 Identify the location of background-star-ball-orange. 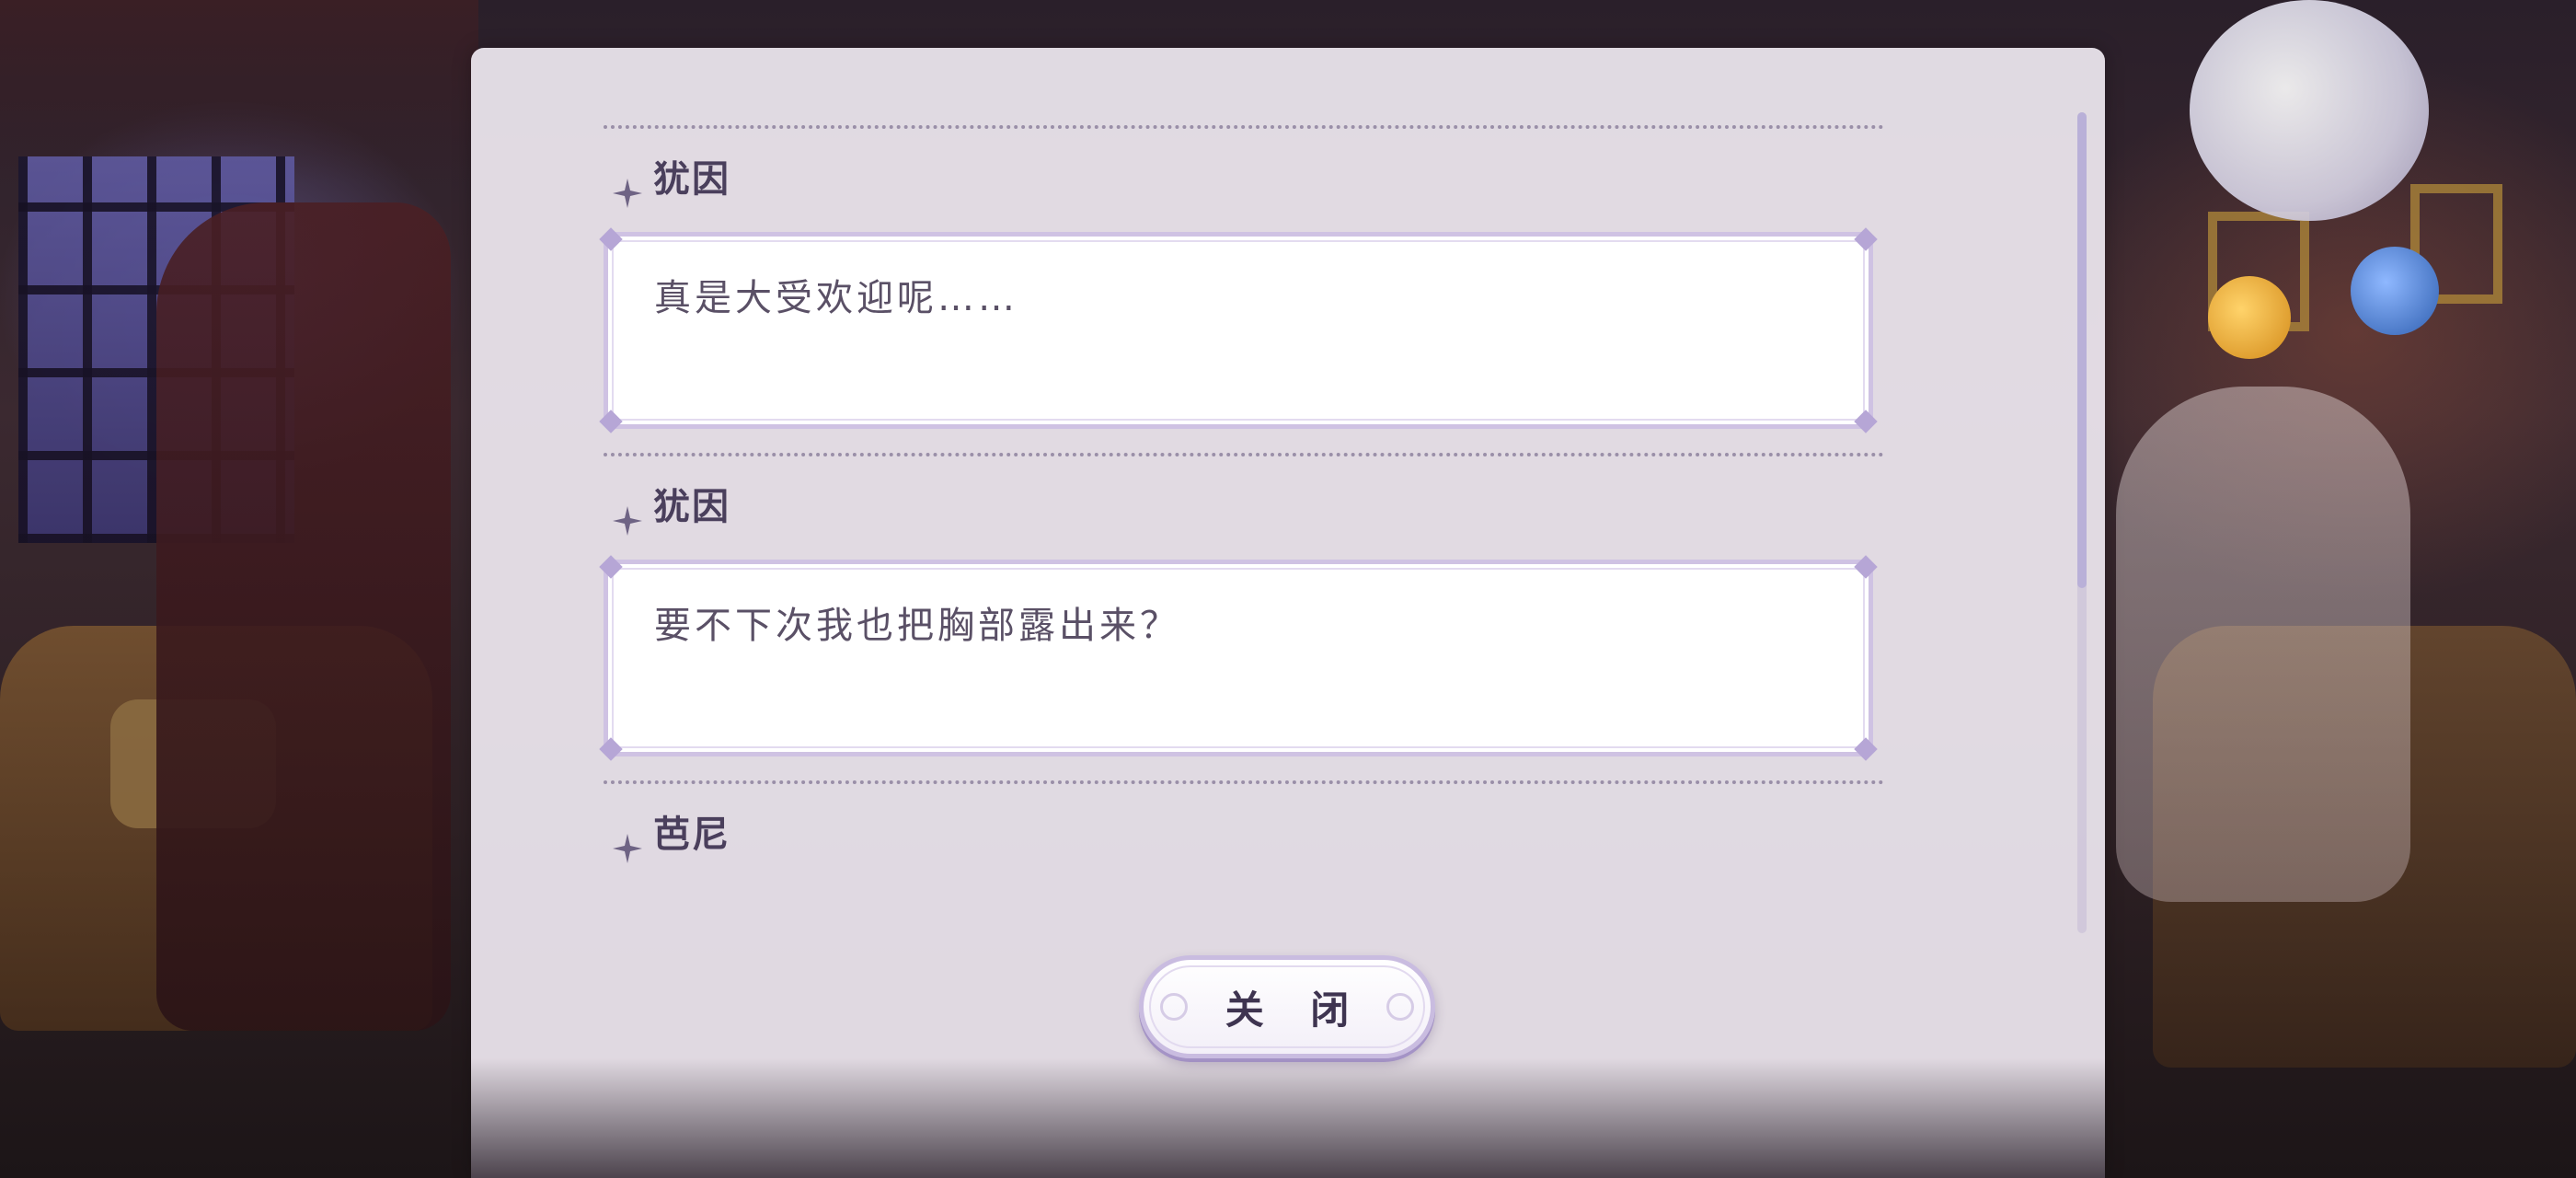
(2249, 317).